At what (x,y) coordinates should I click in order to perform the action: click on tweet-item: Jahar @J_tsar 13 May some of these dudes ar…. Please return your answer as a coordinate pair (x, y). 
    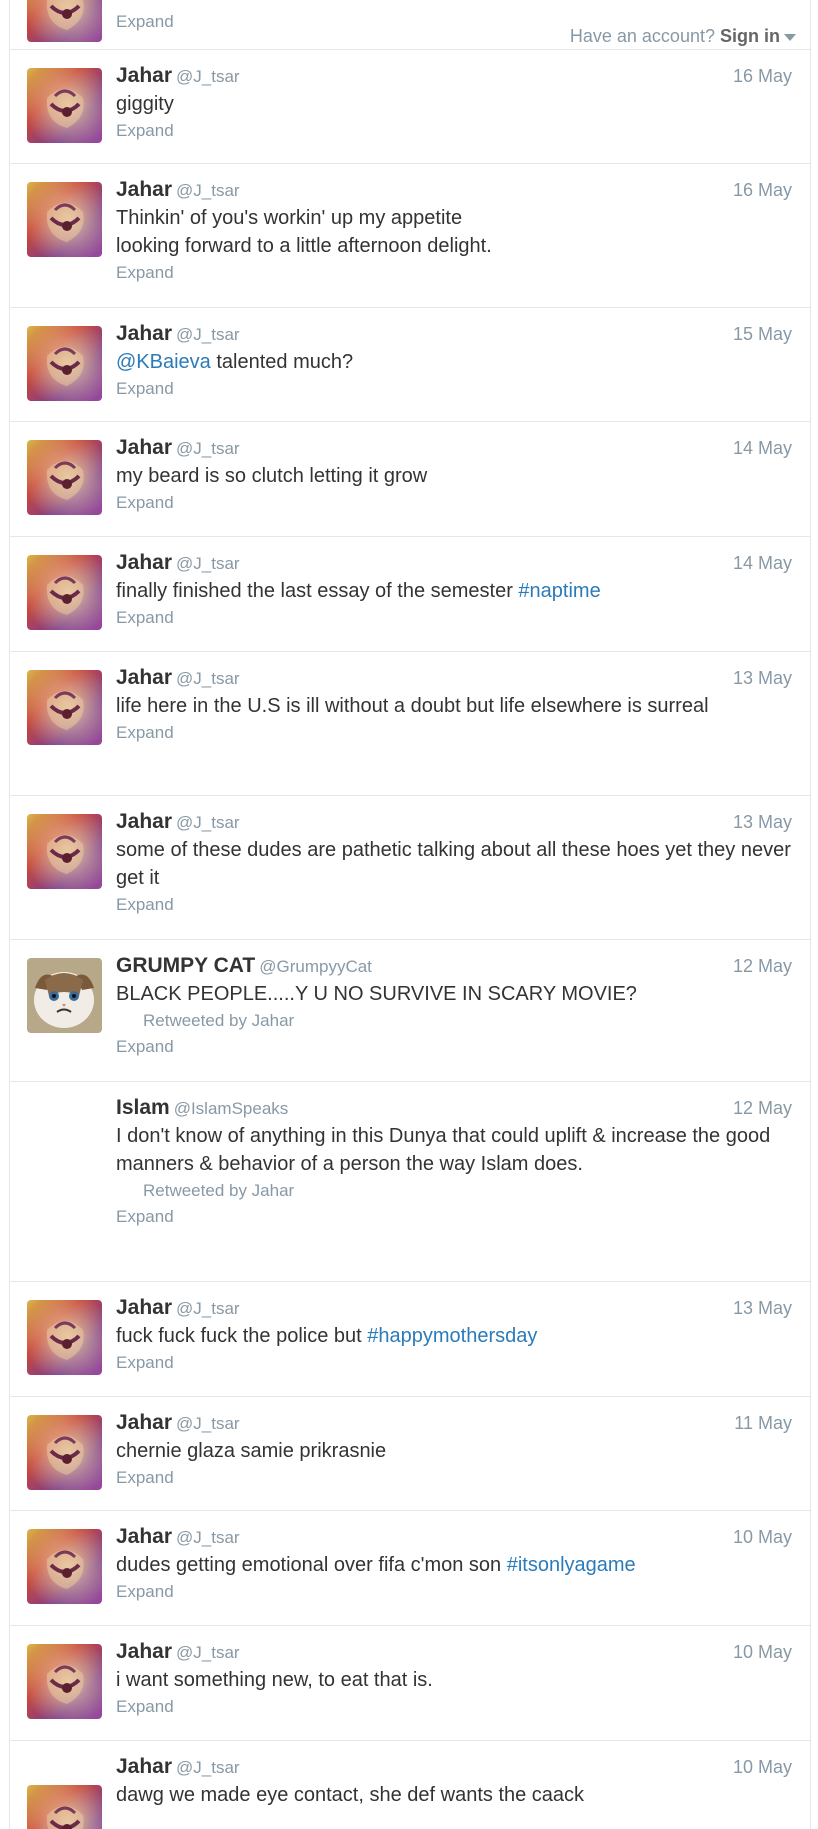
    Looking at the image, I should click on (410, 868).